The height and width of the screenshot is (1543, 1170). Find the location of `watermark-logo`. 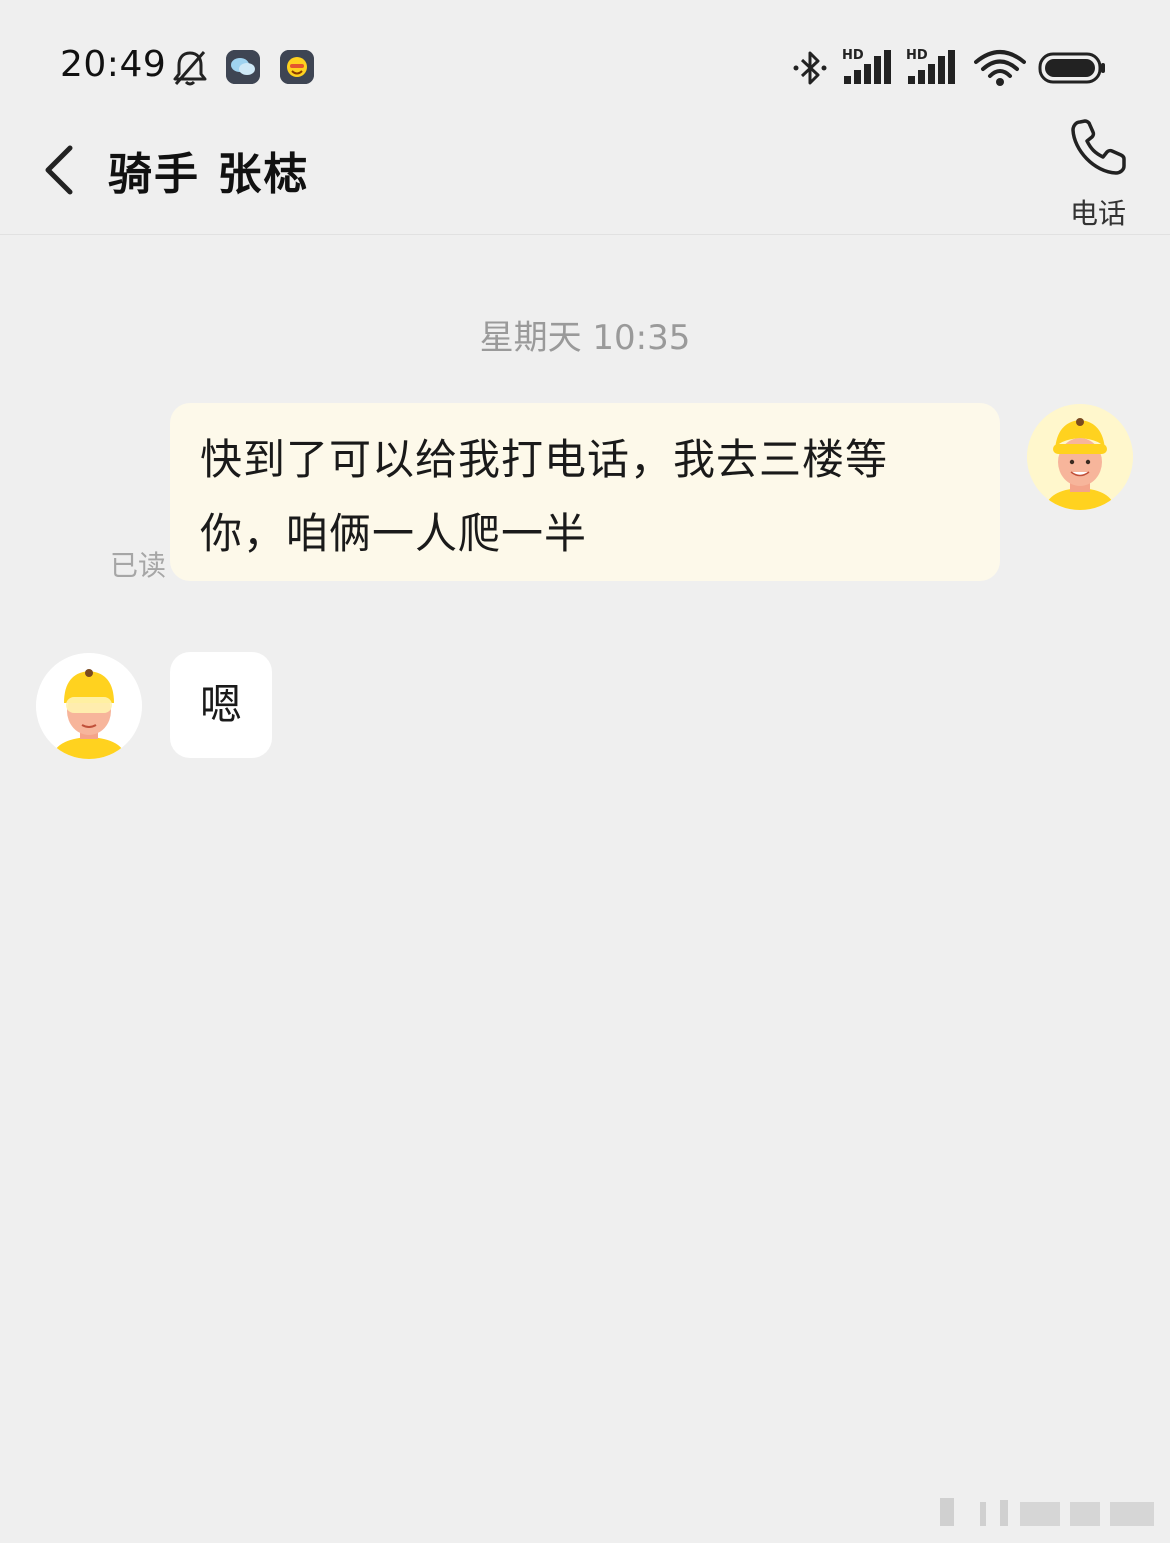

watermark-logo is located at coordinates (1047, 1512).